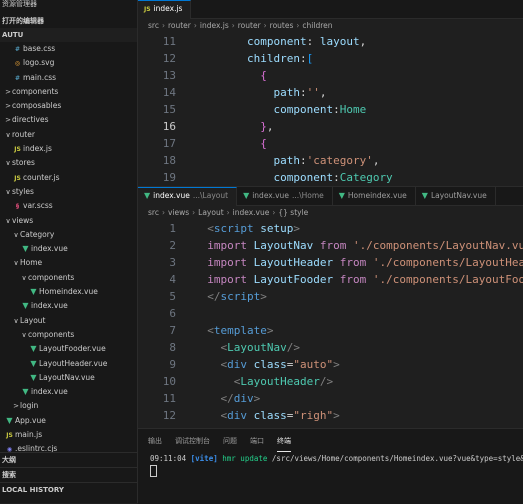 The height and width of the screenshot is (504, 523). What do you see at coordinates (220, 245) in the screenshot?
I see `code-token: import` at bounding box center [220, 245].